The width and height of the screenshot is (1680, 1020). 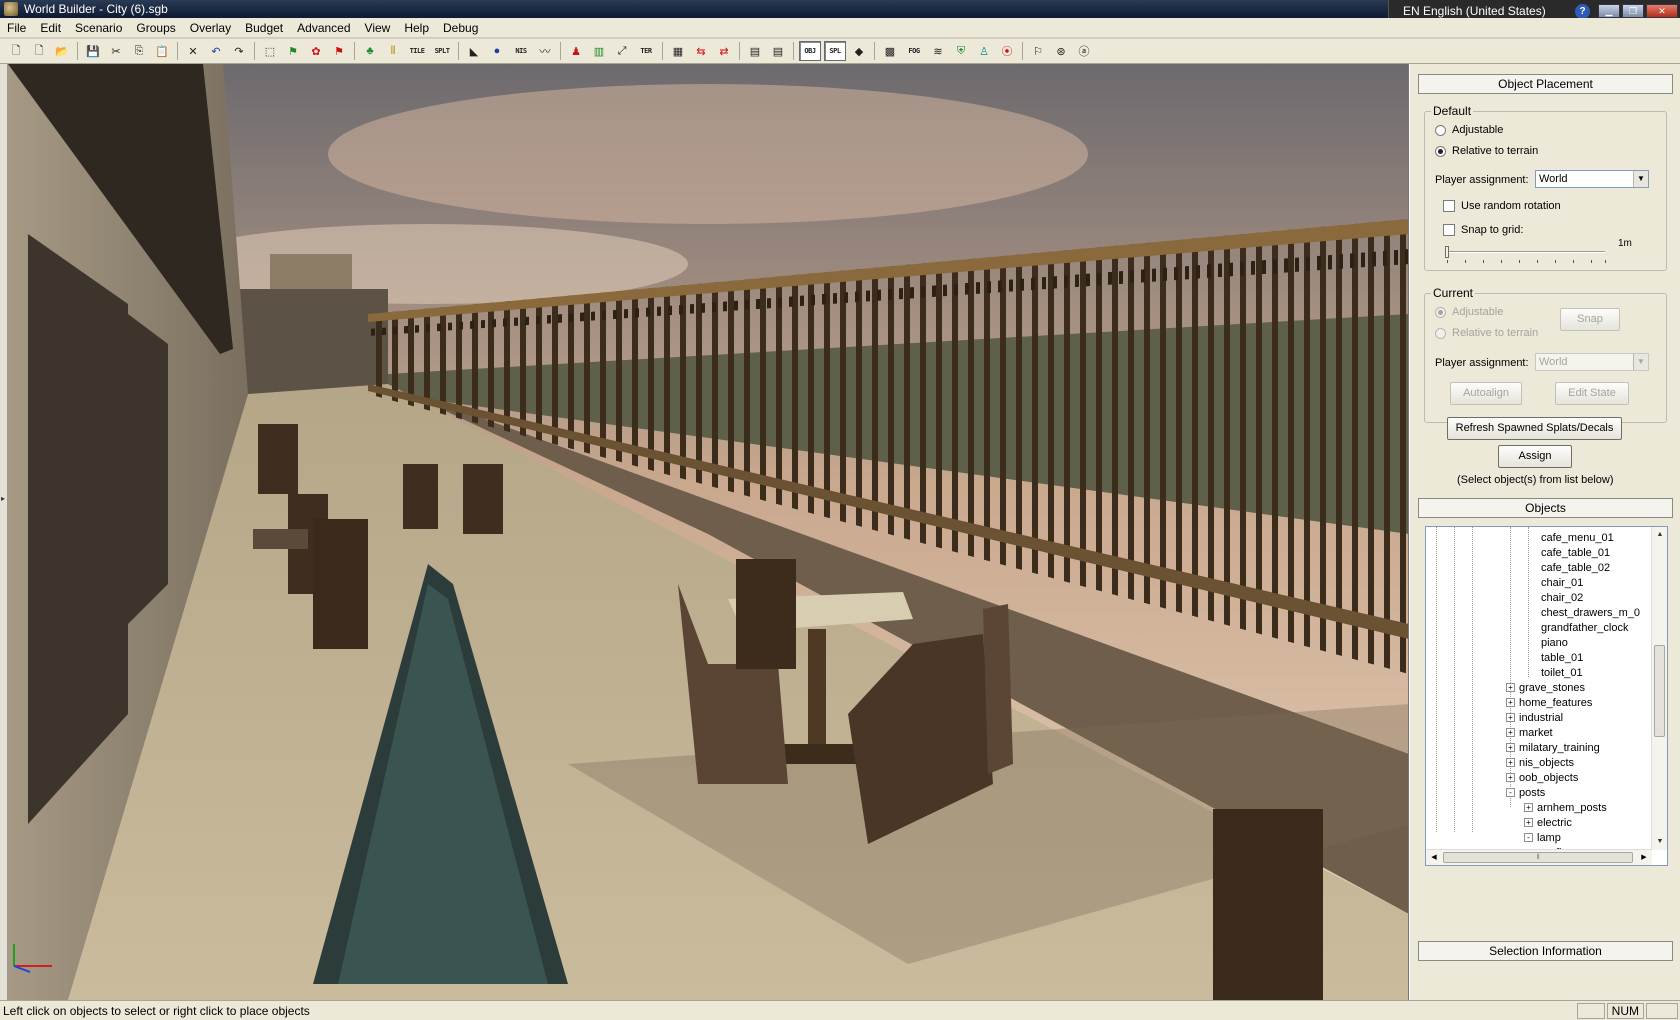 What do you see at coordinates (1532, 793) in the screenshot?
I see `tree-item-label: posts` at bounding box center [1532, 793].